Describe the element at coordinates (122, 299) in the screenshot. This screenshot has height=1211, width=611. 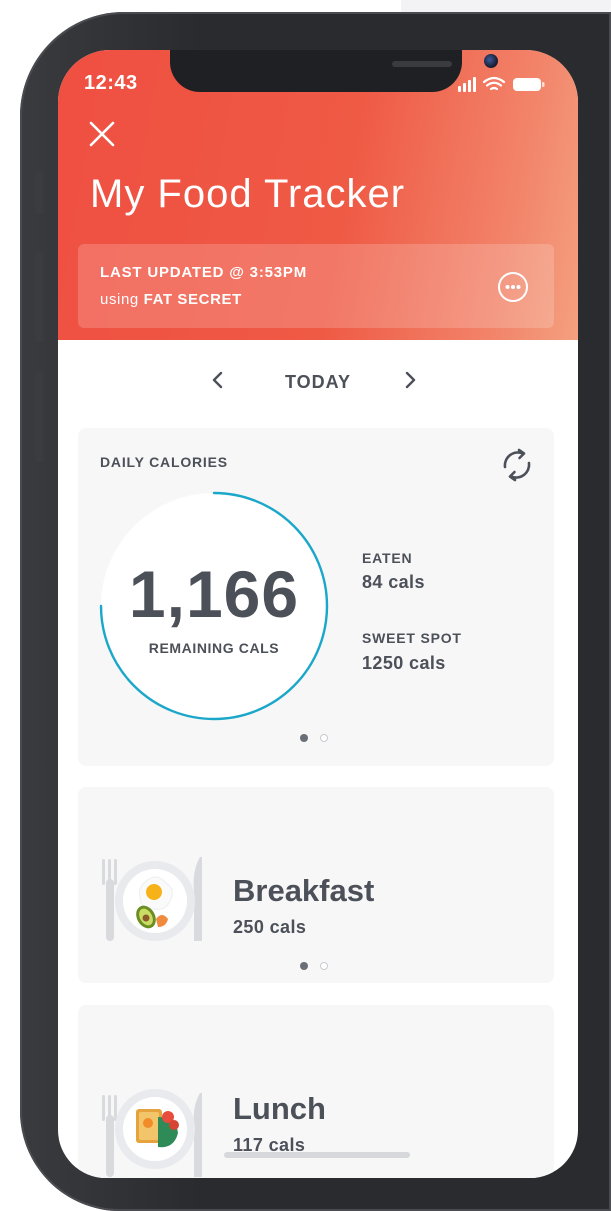
I see `source-prefix: using` at that location.